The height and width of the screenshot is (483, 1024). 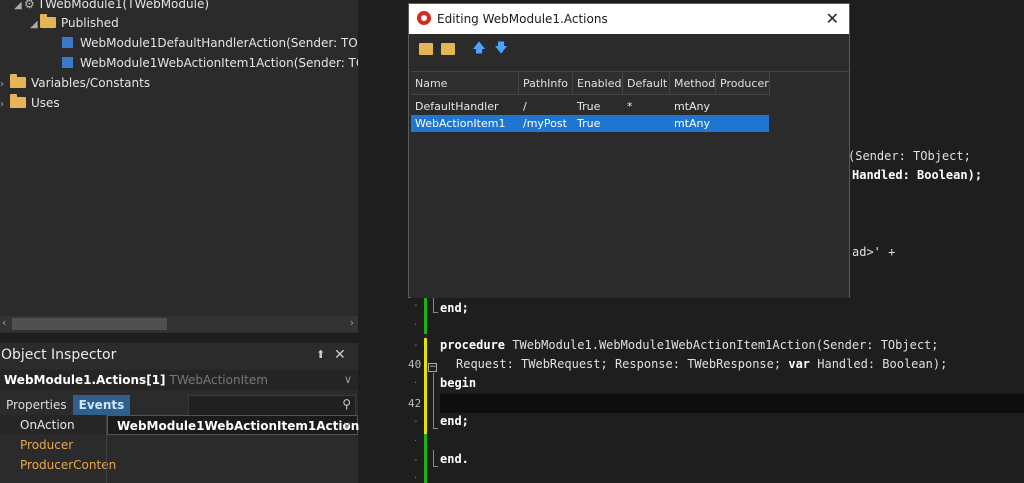 What do you see at coordinates (352, 322) in the screenshot?
I see `scroll-right-icon: ›` at bounding box center [352, 322].